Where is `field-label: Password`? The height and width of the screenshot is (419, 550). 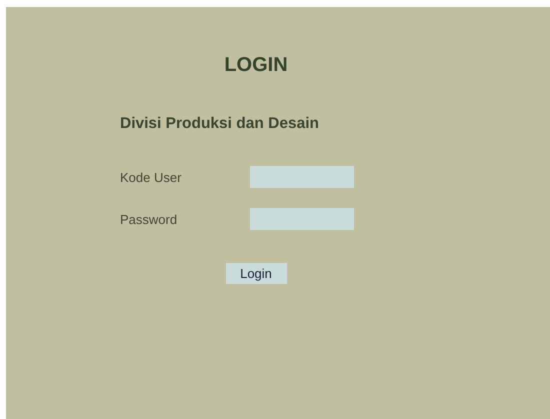
field-label: Password is located at coordinates (149, 219).